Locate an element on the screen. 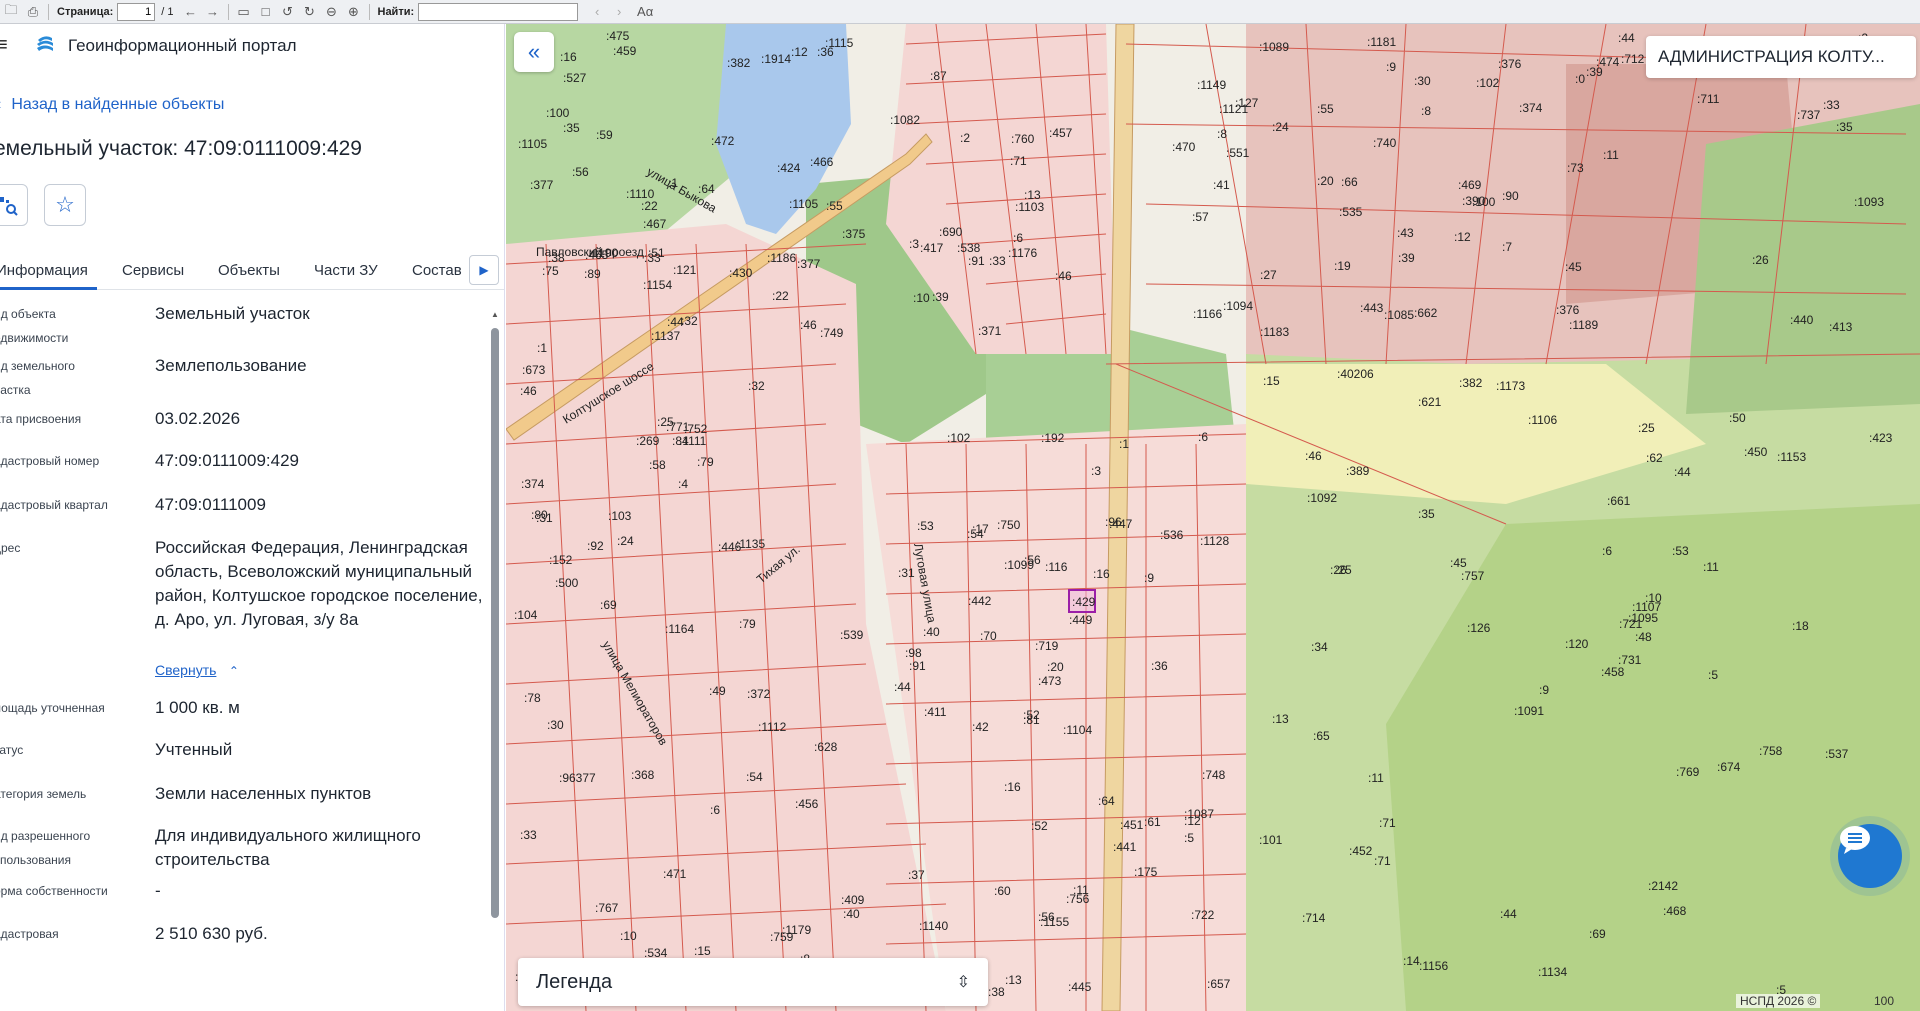  parcel-label: :24 is located at coordinates (625, 541).